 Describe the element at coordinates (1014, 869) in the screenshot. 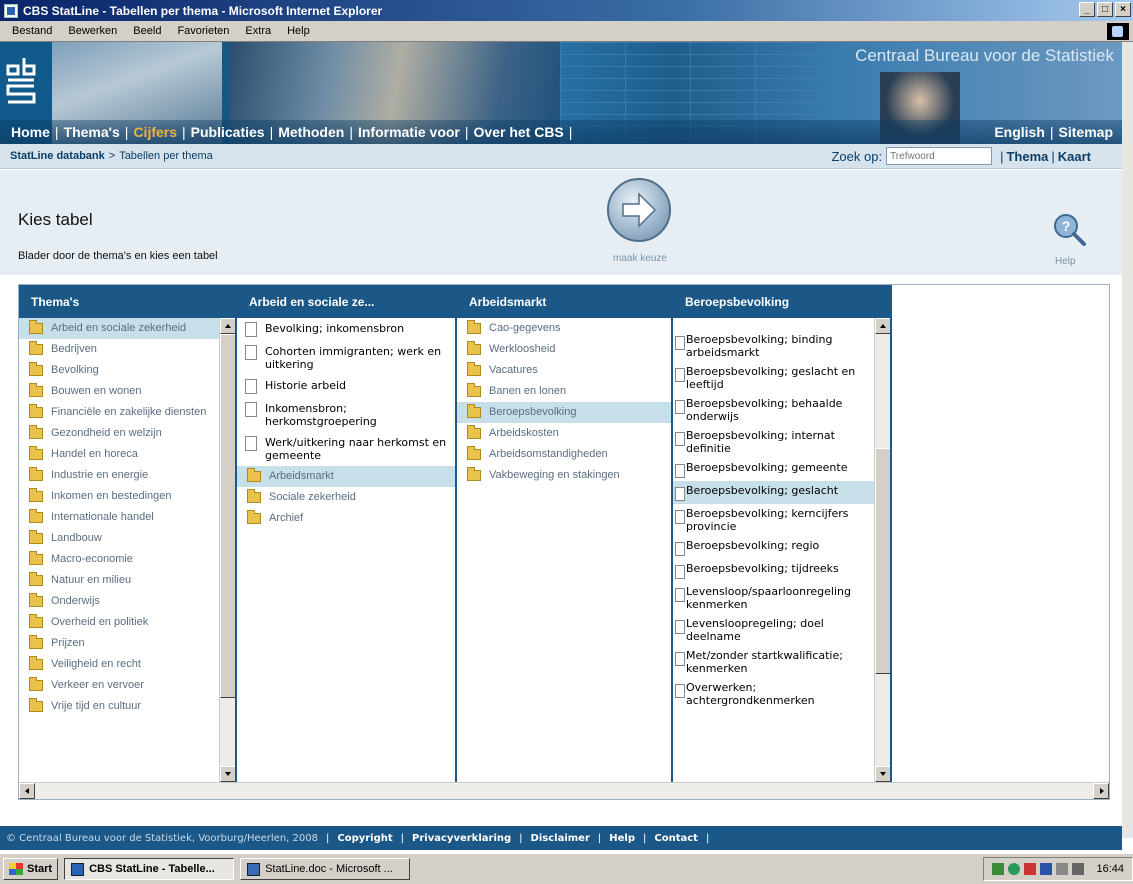

I see `antivirus-icon` at that location.